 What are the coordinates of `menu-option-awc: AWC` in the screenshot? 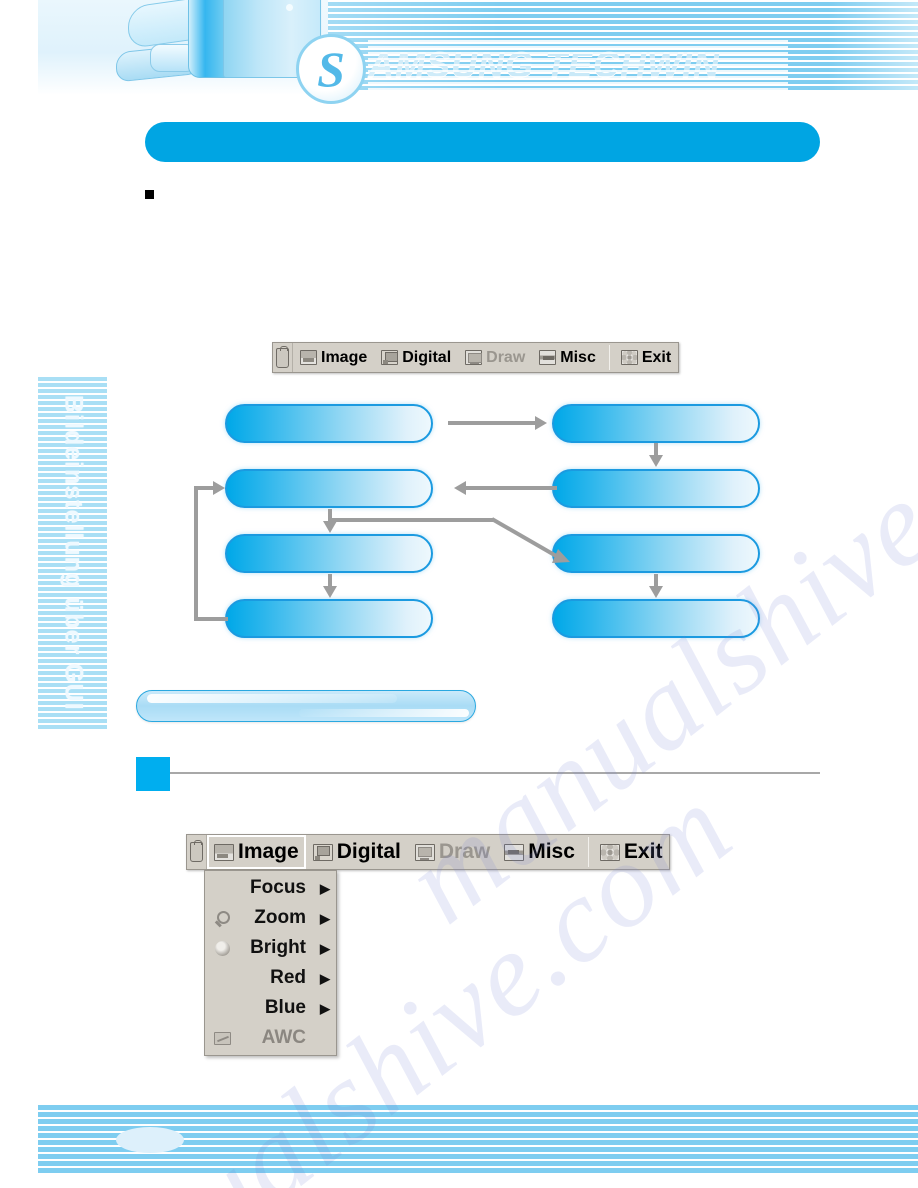 It's located at (270, 1038).